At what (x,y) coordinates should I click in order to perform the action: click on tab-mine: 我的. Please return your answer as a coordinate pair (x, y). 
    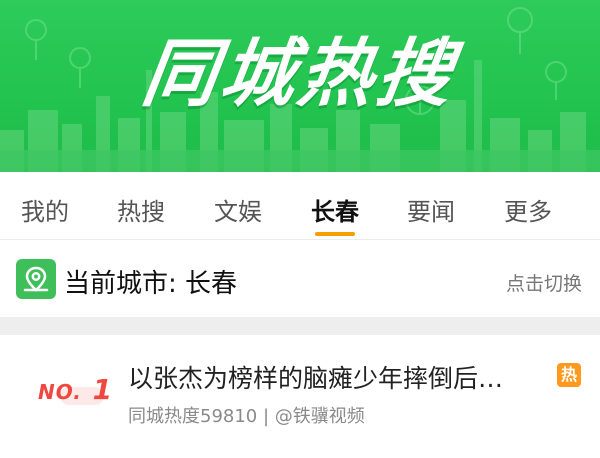
    Looking at the image, I should click on (45, 209).